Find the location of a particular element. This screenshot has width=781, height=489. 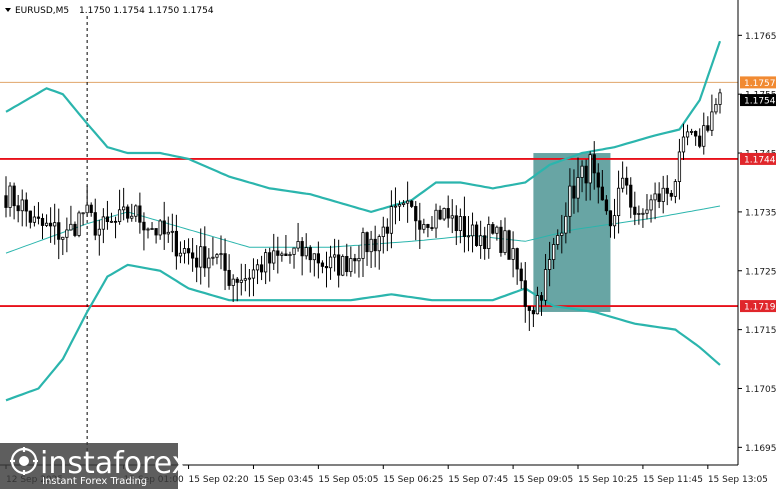

current-price-tag-label: 1.1754 is located at coordinates (760, 102).